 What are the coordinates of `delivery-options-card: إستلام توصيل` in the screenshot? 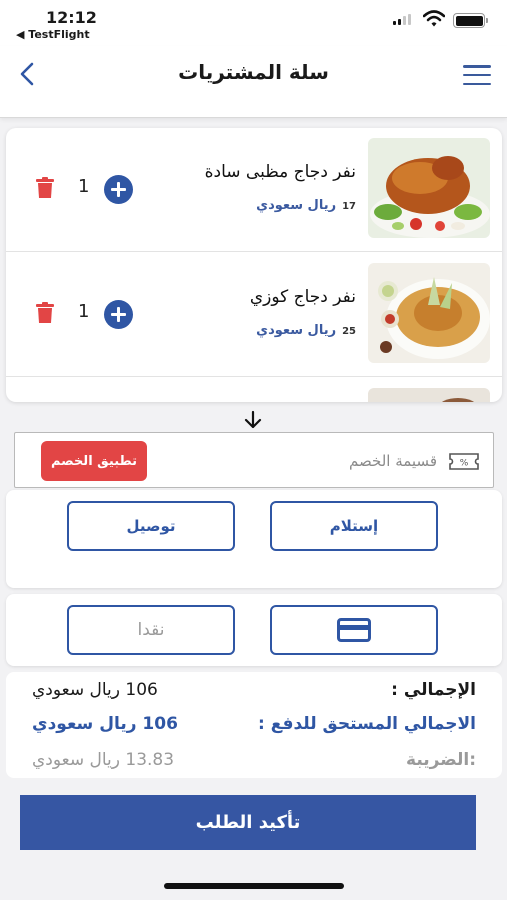 It's located at (254, 539).